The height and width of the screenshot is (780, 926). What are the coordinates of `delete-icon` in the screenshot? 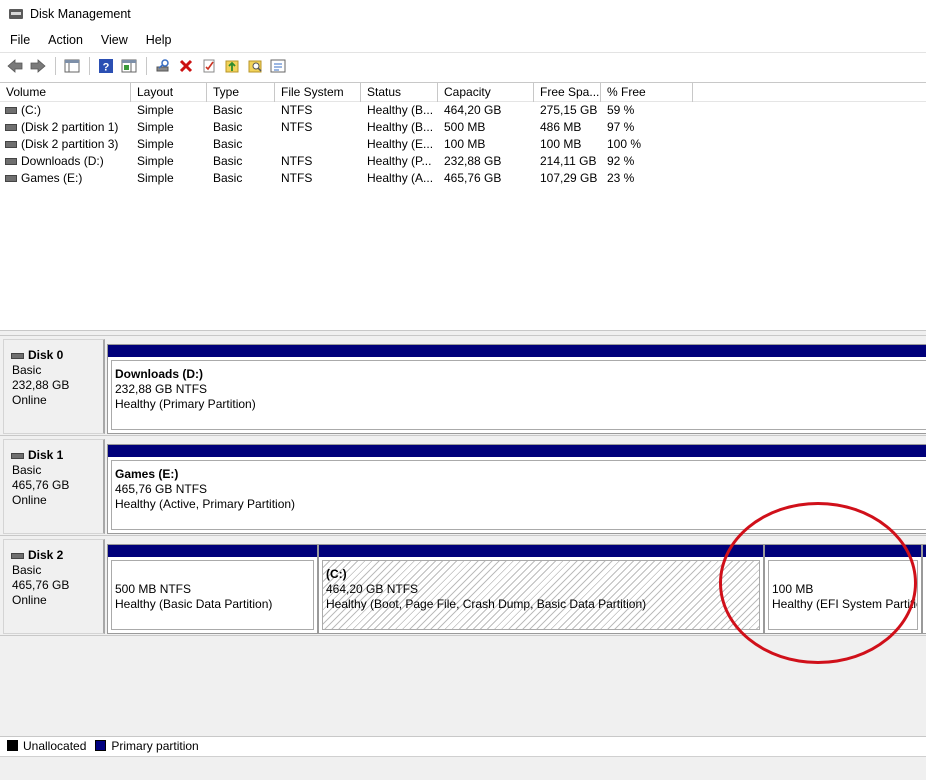 It's located at (186, 65).